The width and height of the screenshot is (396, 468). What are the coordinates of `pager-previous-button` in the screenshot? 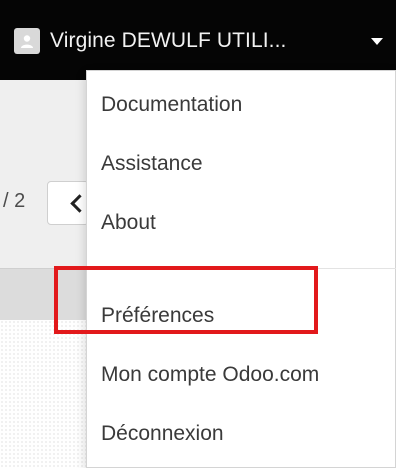 It's located at (68, 203).